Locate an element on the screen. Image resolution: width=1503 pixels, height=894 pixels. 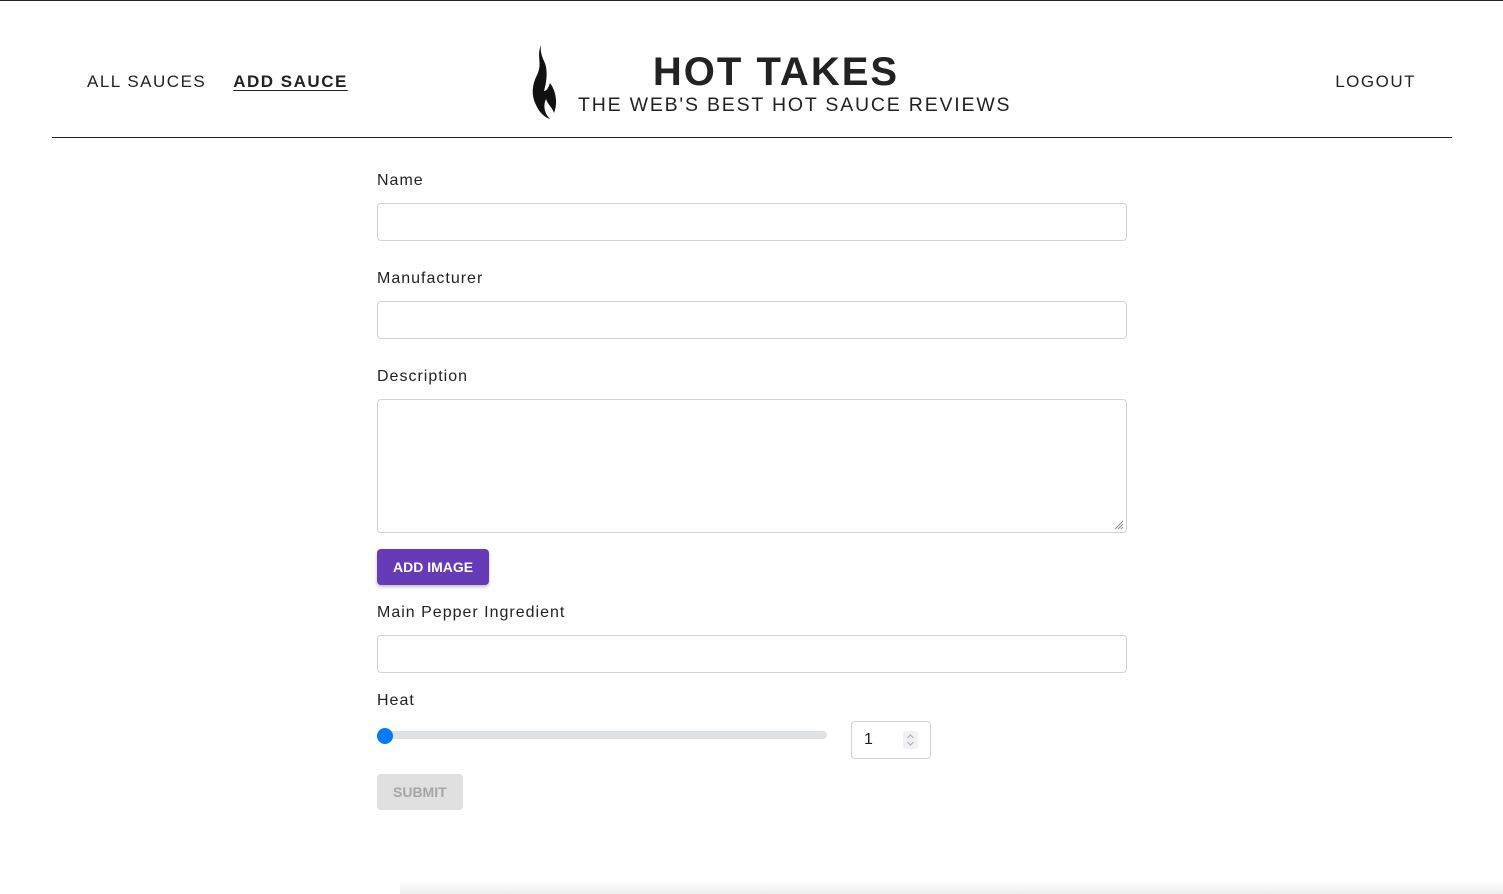
main-nav: ALL SAUCES ADD SAUCE is located at coordinates (217, 82).